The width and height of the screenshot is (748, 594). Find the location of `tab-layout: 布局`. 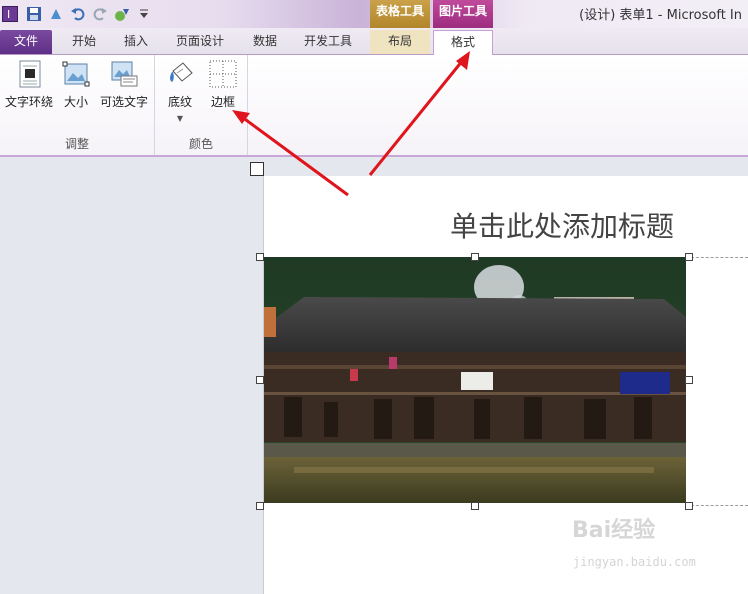

tab-layout: 布局 is located at coordinates (400, 42).